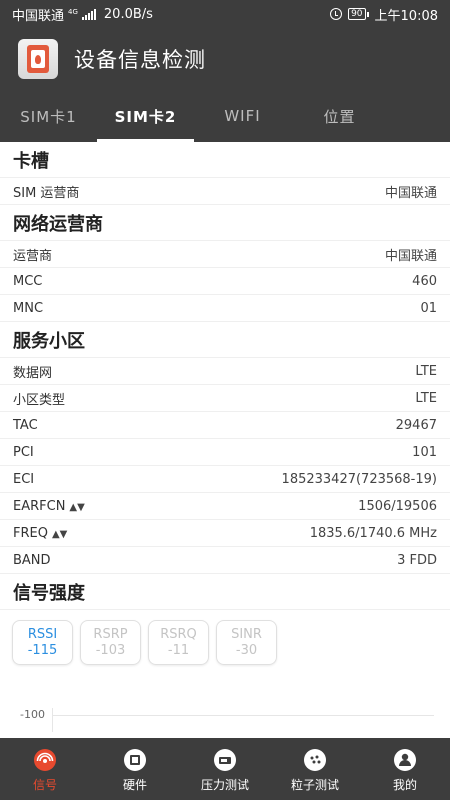 The image size is (450, 800). I want to click on nav-stress-test: 压力测试, so click(225, 769).